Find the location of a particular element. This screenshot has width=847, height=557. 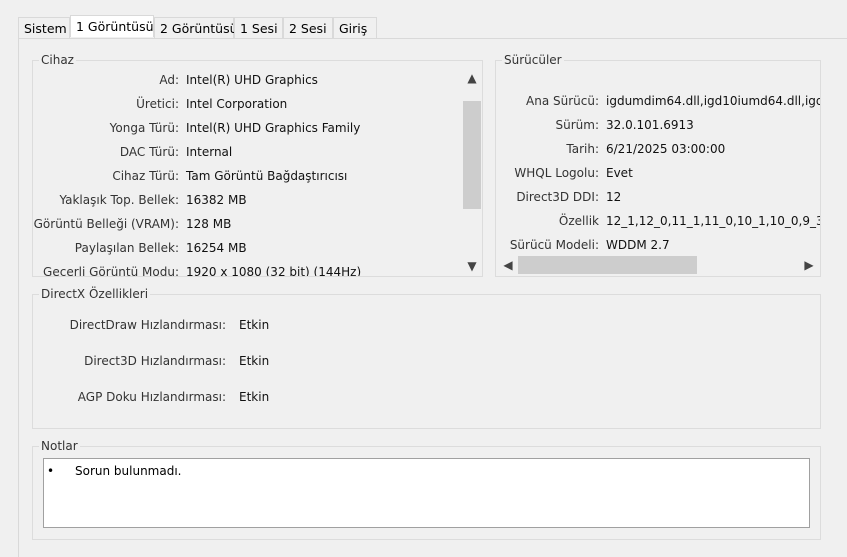

device-value: 128 MB is located at coordinates (209, 224).